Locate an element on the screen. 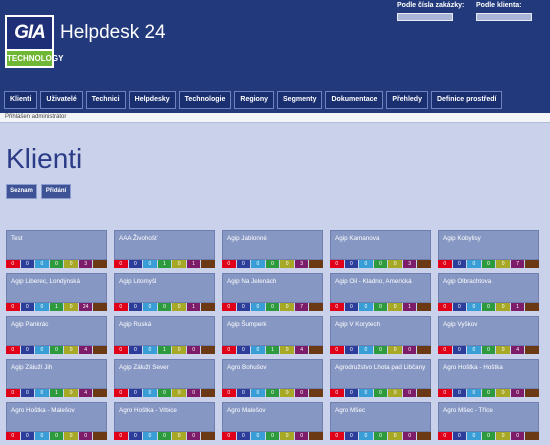 The image size is (550, 445). client-card: Agip Ruská 0 0 0 1 0 0 is located at coordinates (165, 335).